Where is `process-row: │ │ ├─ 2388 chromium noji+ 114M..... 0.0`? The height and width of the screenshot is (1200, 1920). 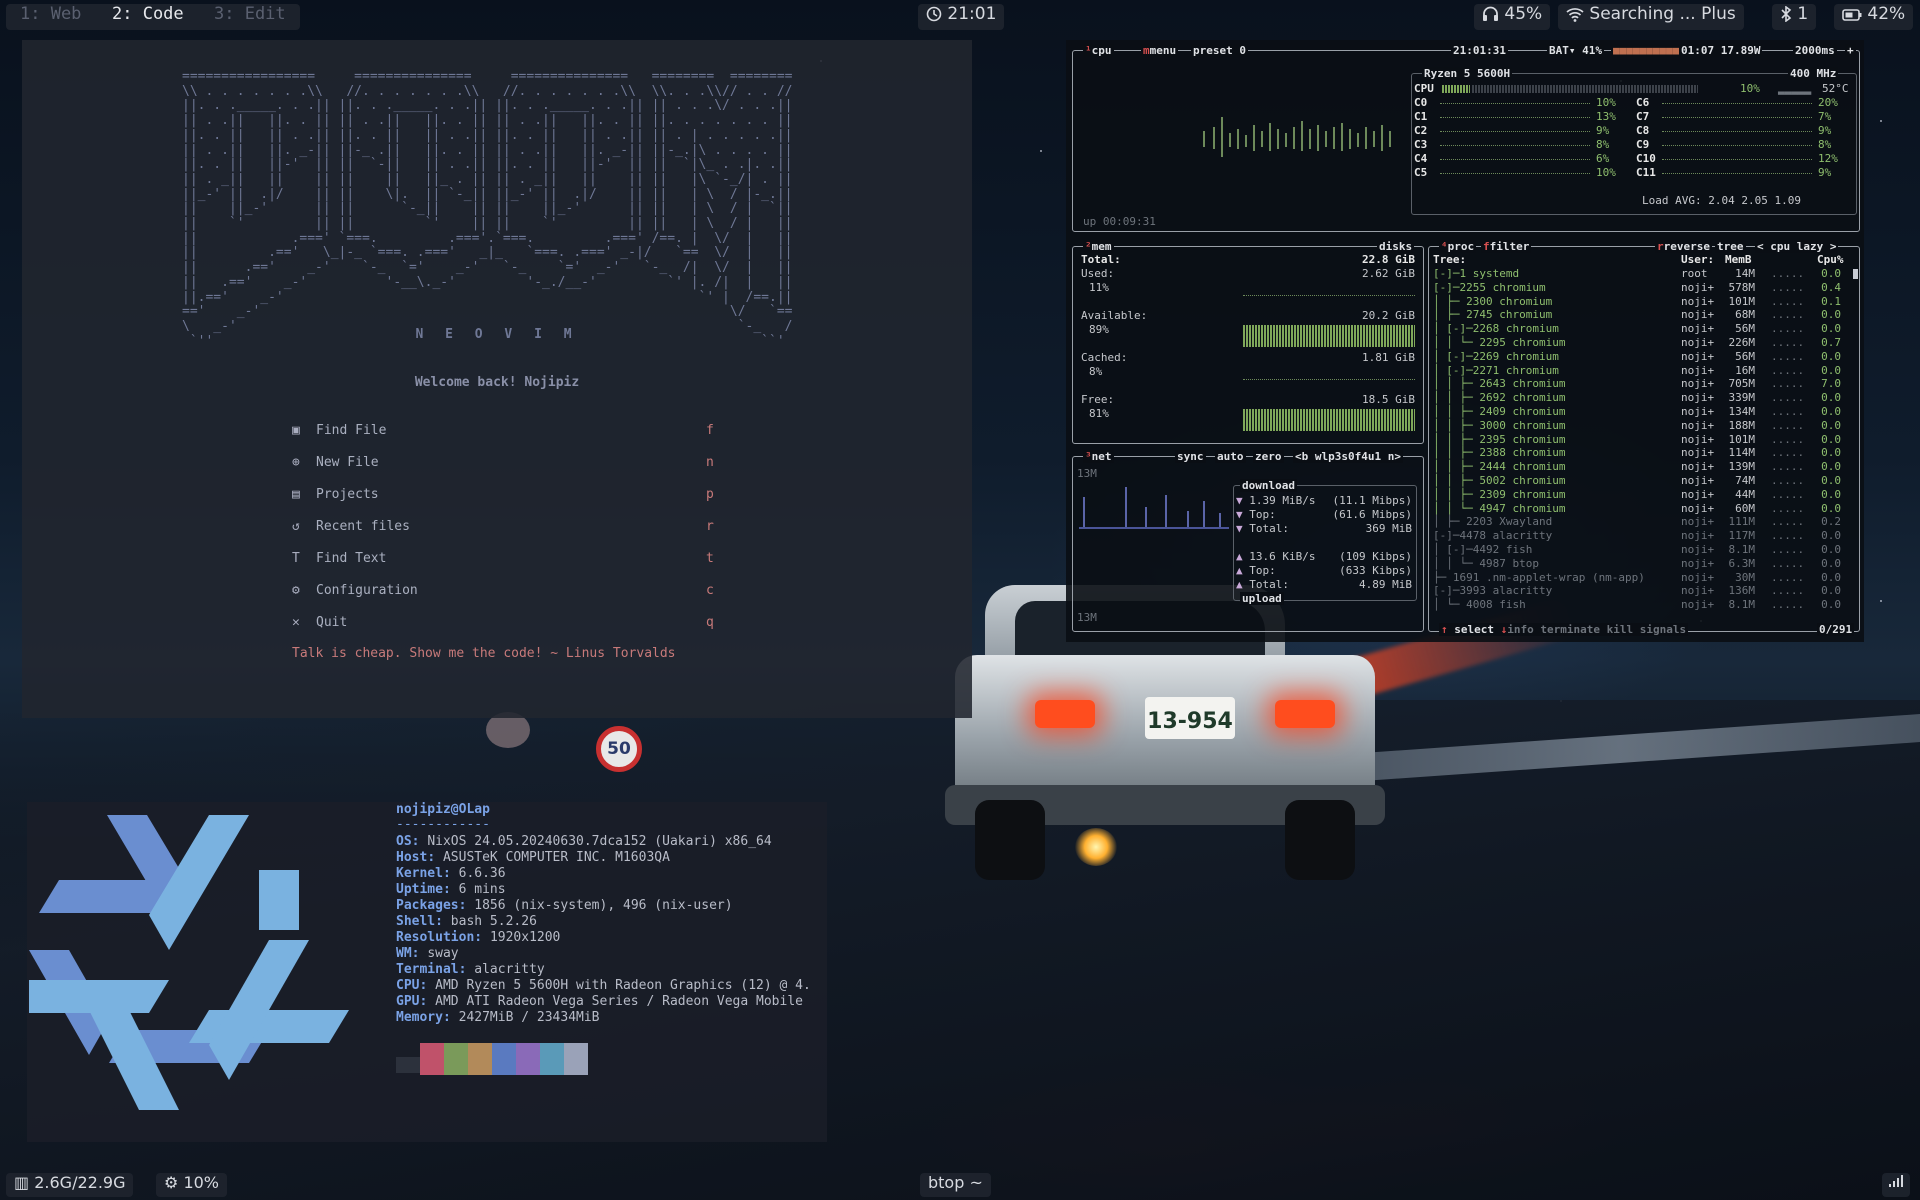 process-row: │ │ ├─ 2388 chromium noji+ 114M..... 0.0 is located at coordinates (1641, 452).